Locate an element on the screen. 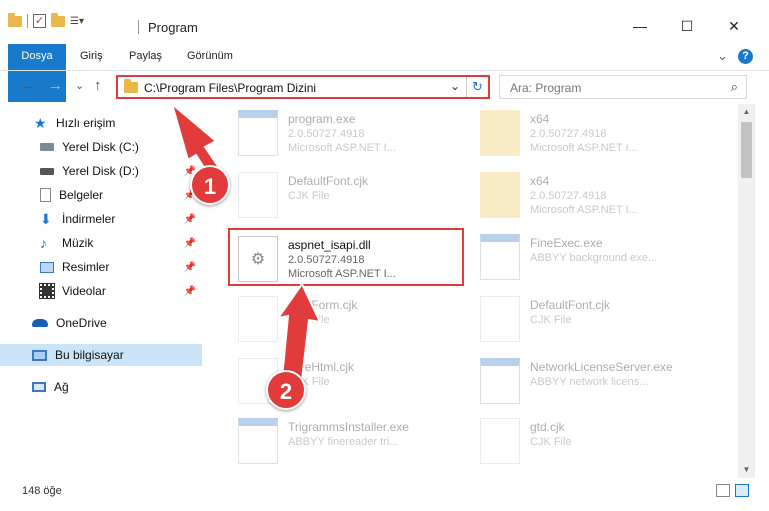 The height and width of the screenshot is (511, 769). vertical-scrollbar: ▲ ▼ is located at coordinates (746, 291).